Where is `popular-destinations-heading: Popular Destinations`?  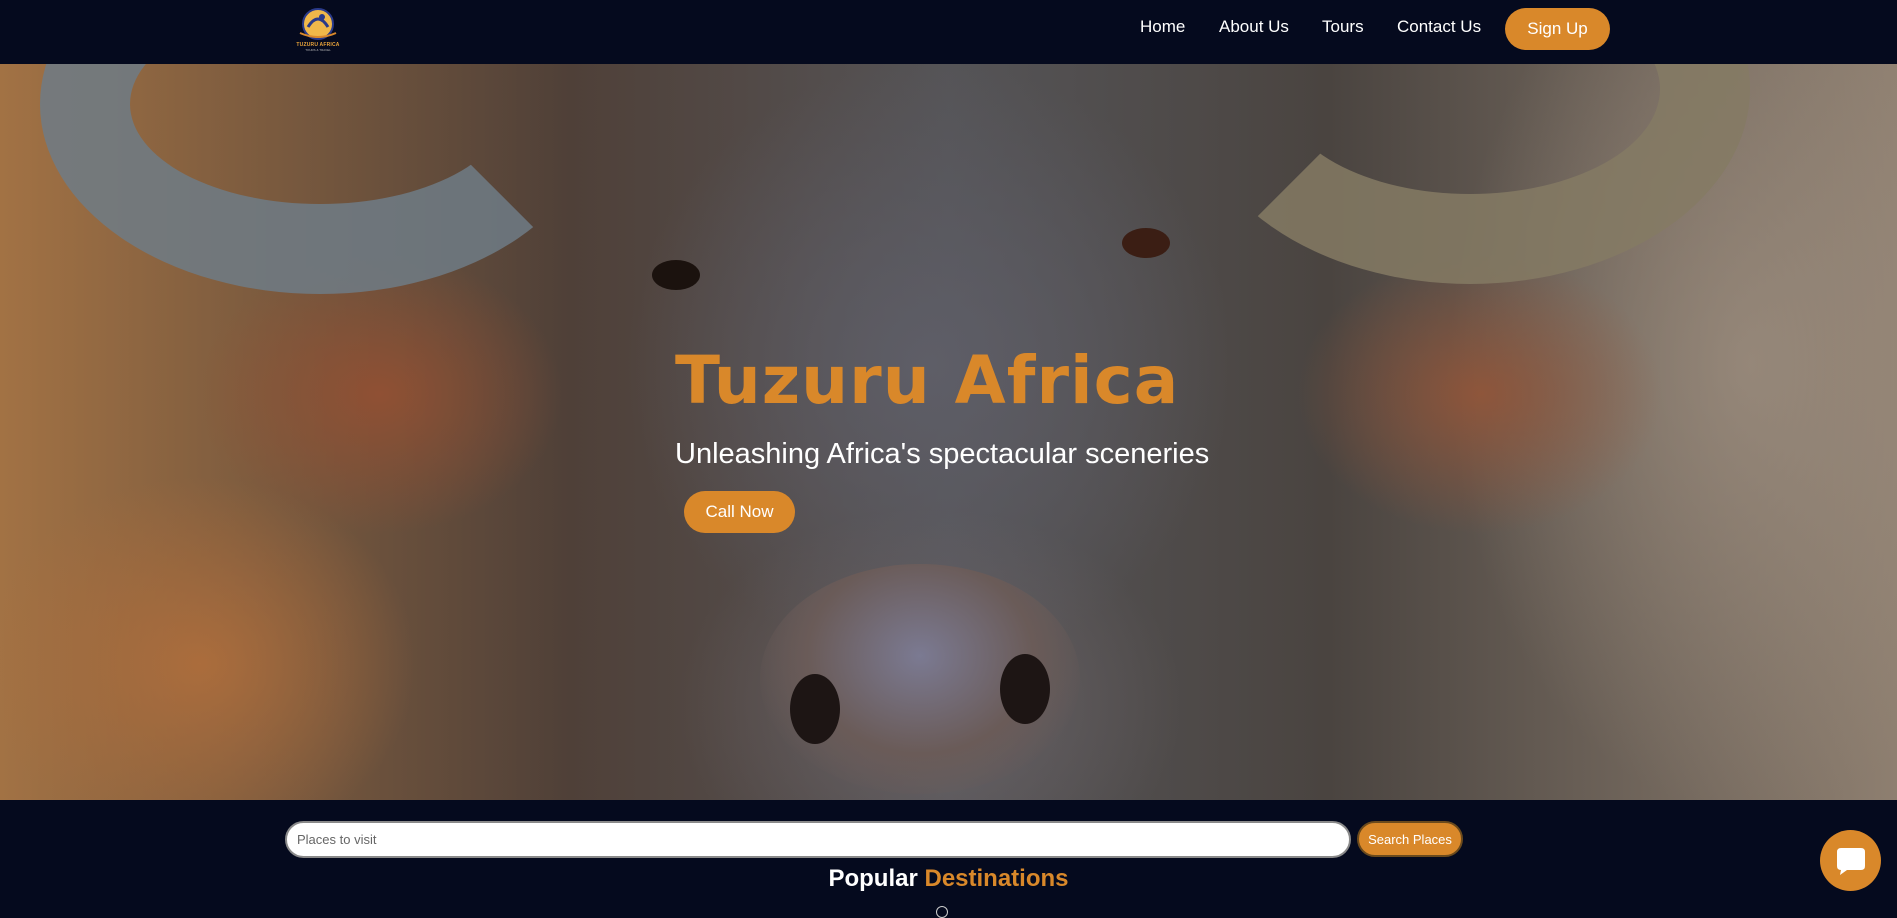
popular-destinations-heading: Popular Destinations is located at coordinates (948, 879).